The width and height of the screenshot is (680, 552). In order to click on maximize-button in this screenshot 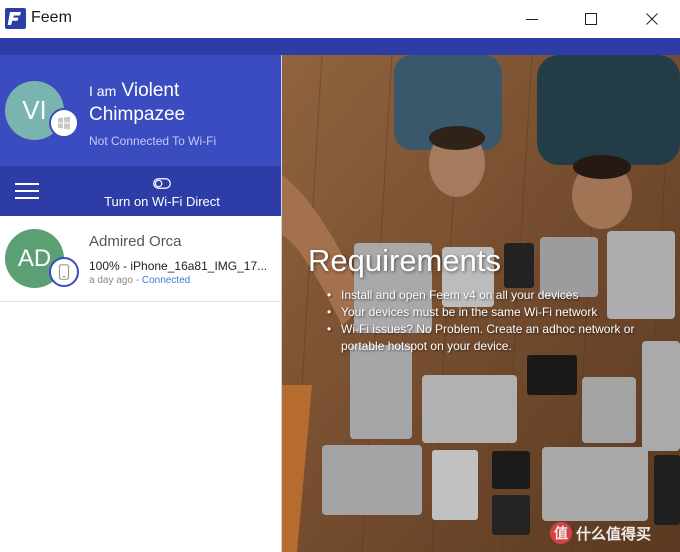, I will do `click(591, 19)`.